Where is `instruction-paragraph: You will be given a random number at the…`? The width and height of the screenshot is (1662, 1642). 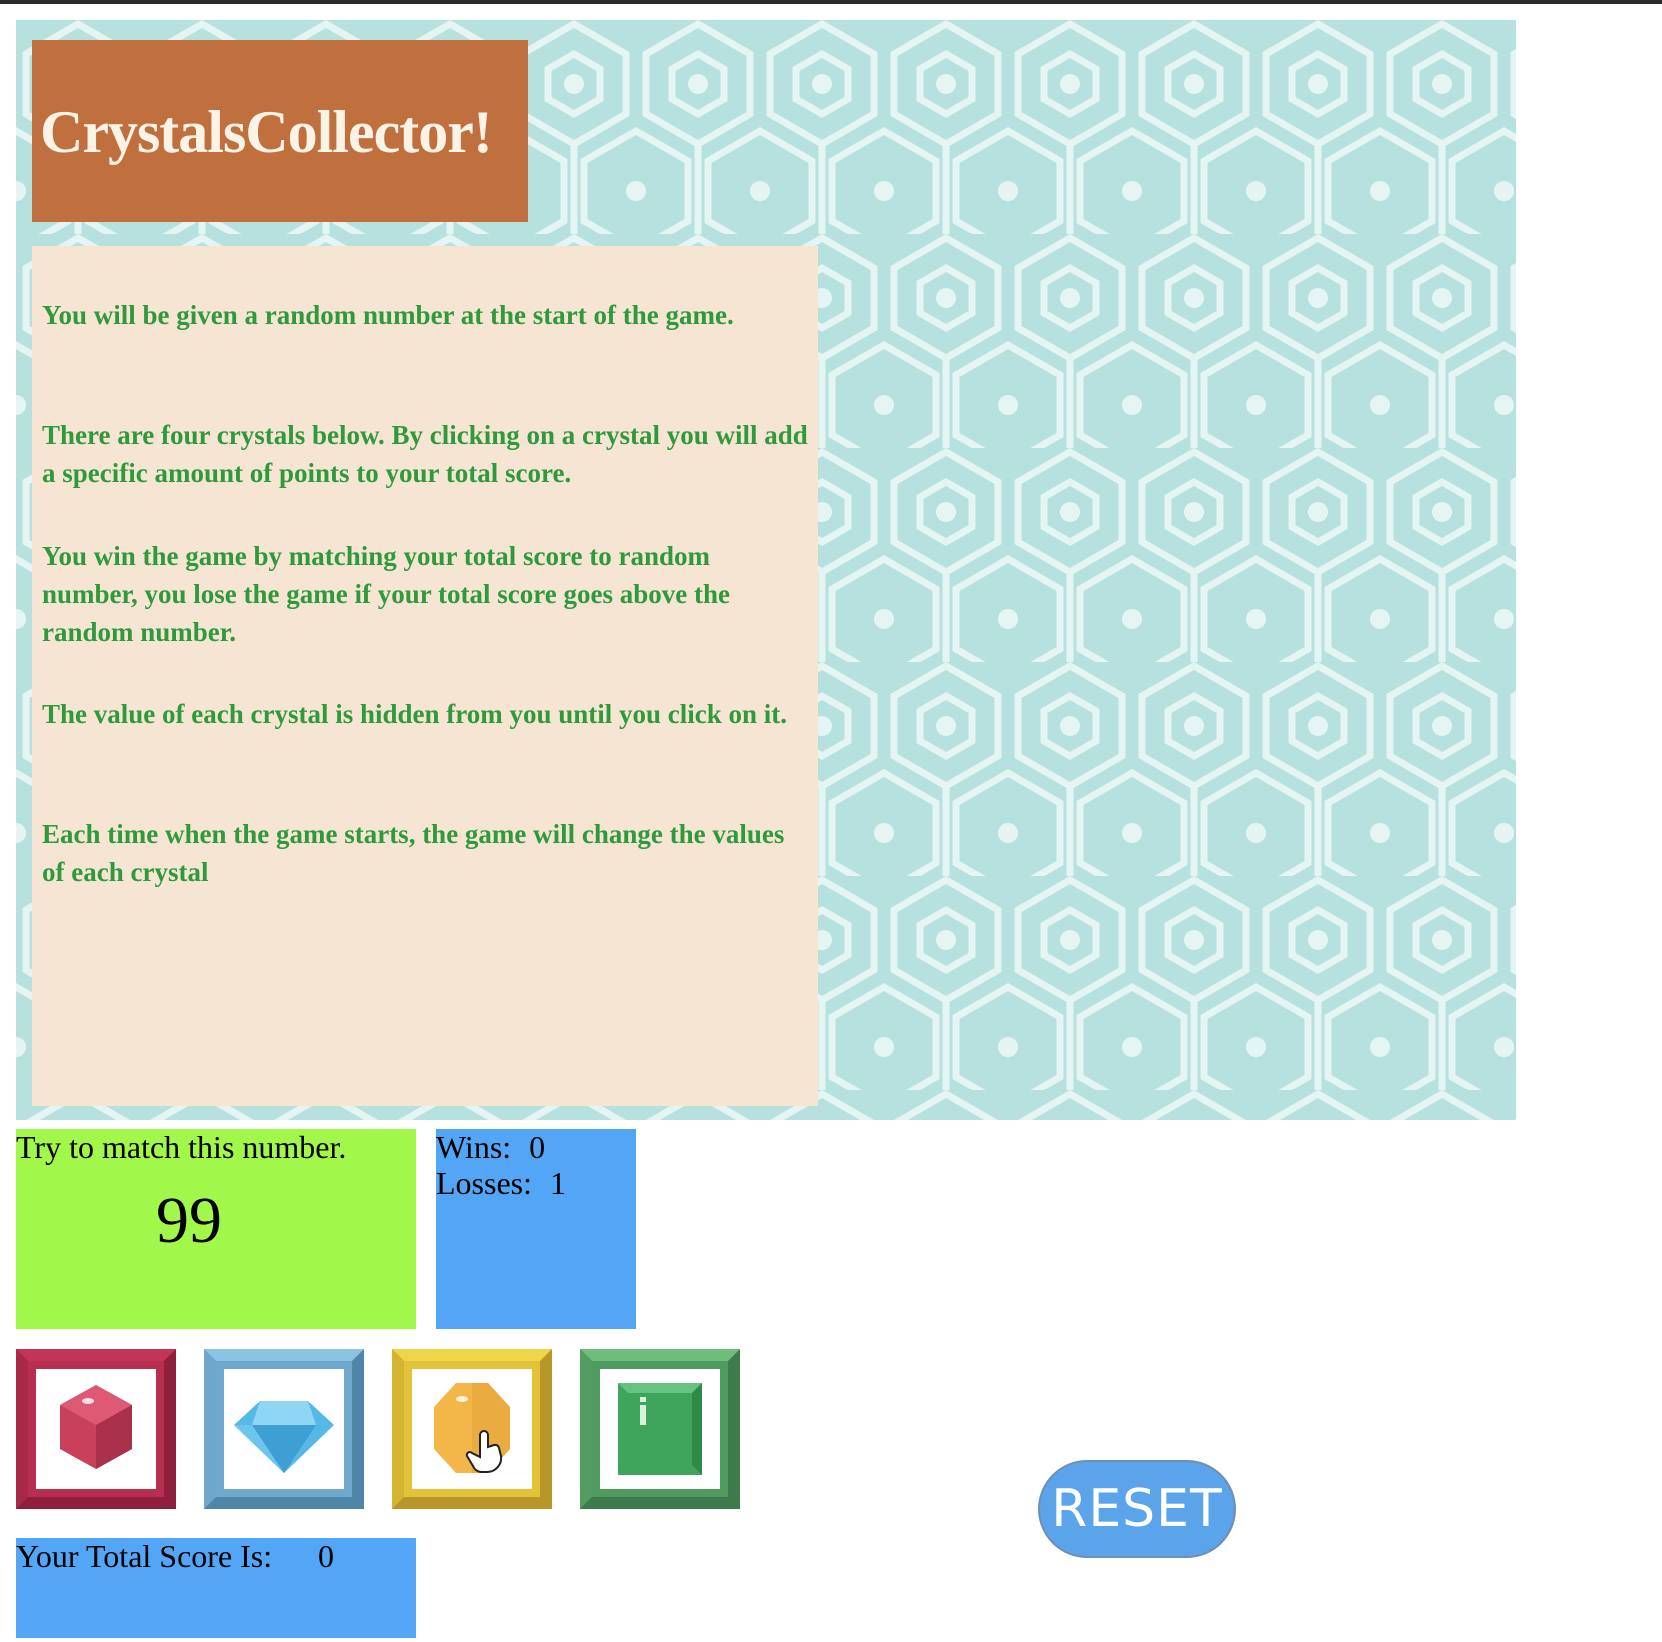 instruction-paragraph: You will be given a random number at the… is located at coordinates (388, 315).